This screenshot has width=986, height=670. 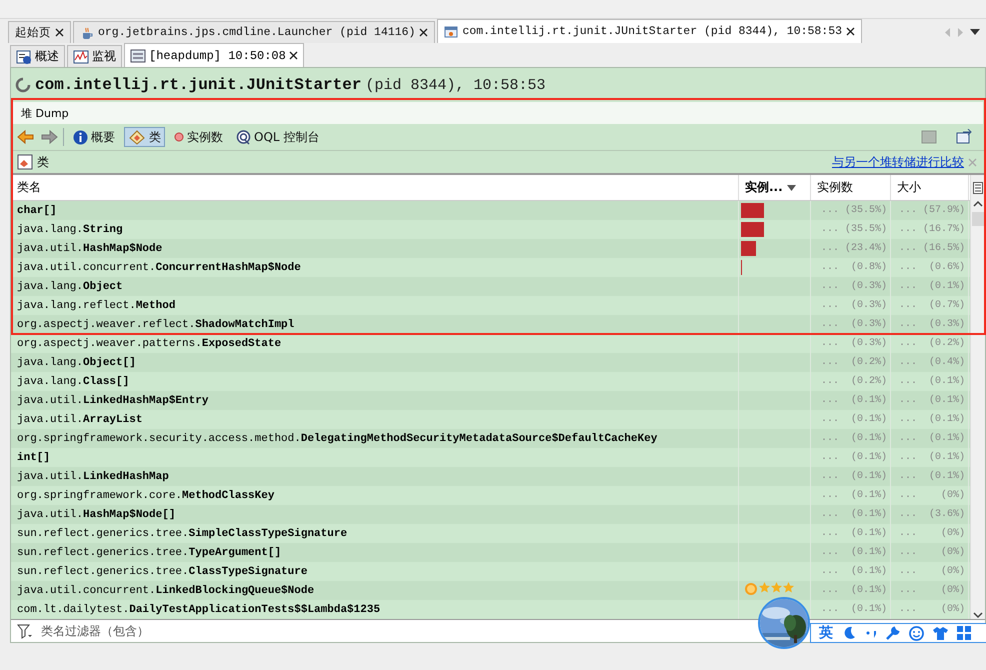 What do you see at coordinates (940, 633) in the screenshot?
I see `shirt-icon` at bounding box center [940, 633].